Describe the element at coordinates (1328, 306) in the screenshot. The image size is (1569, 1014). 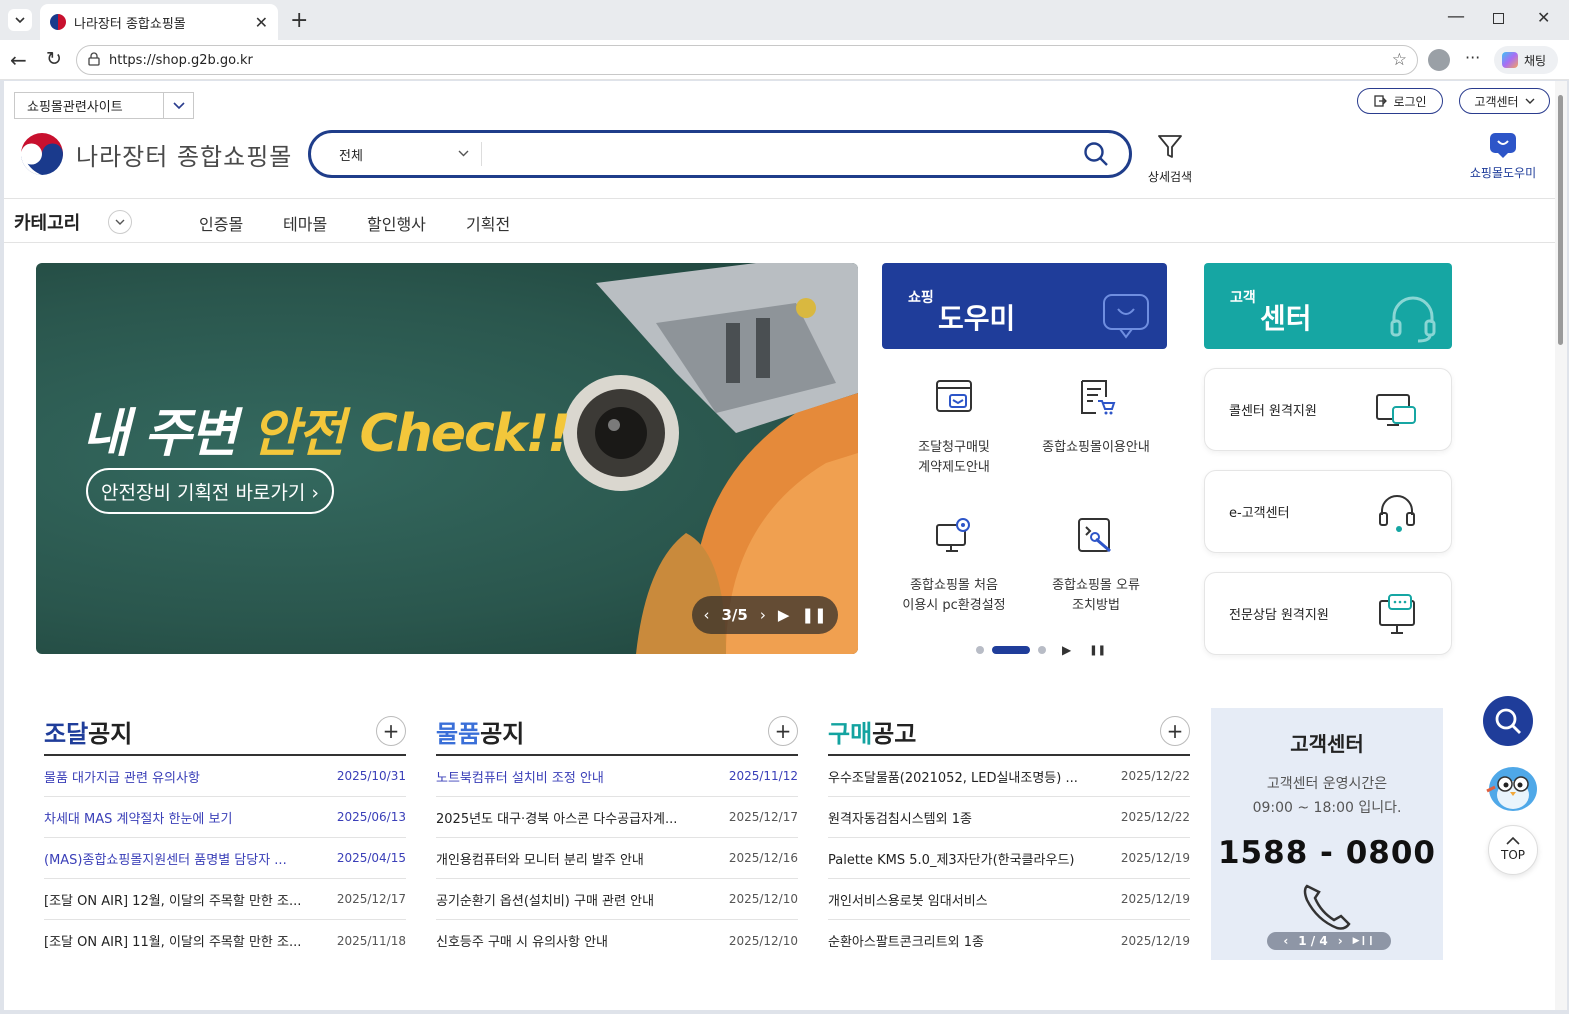
I see `customer-header: 고객 센터` at that location.